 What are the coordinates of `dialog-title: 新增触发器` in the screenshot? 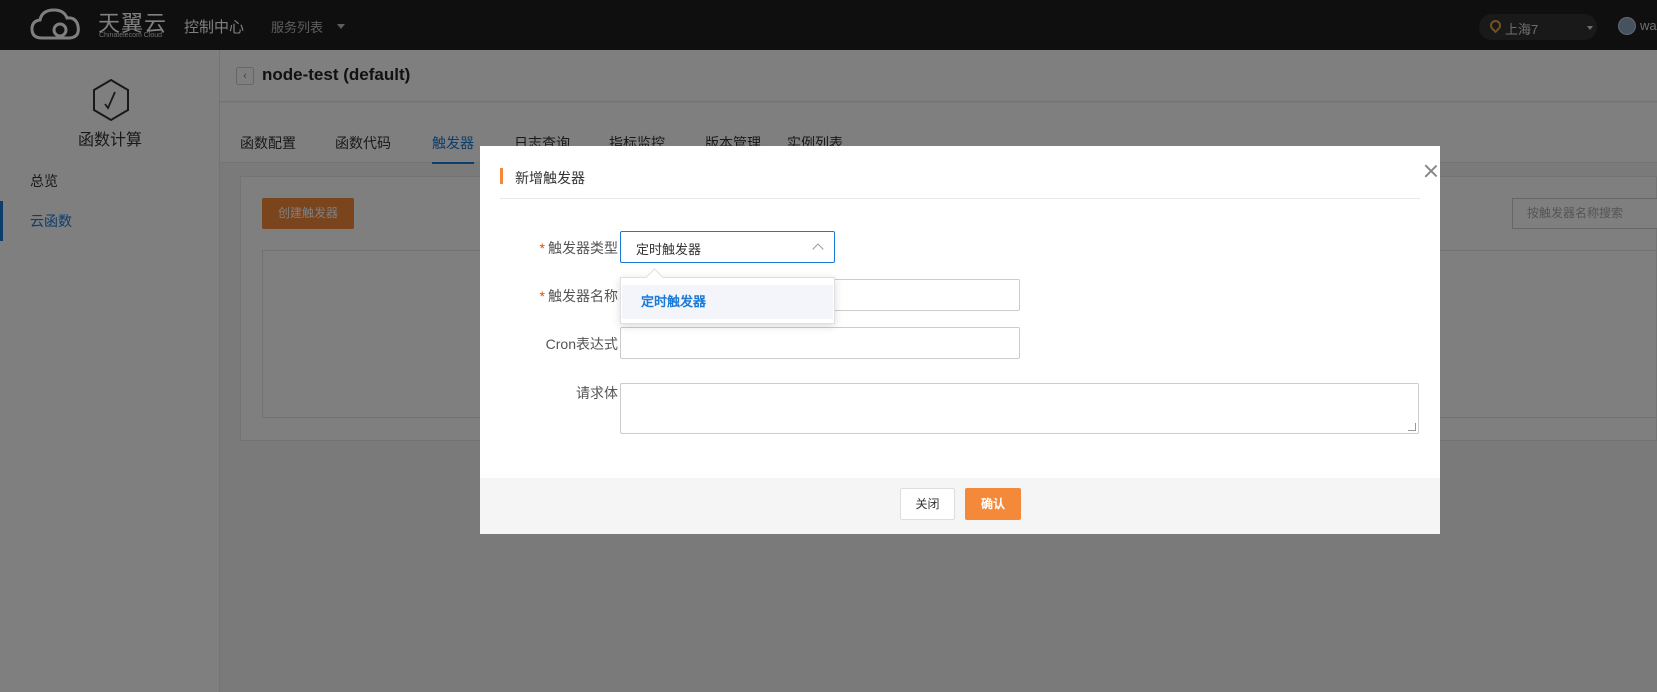 It's located at (550, 178).